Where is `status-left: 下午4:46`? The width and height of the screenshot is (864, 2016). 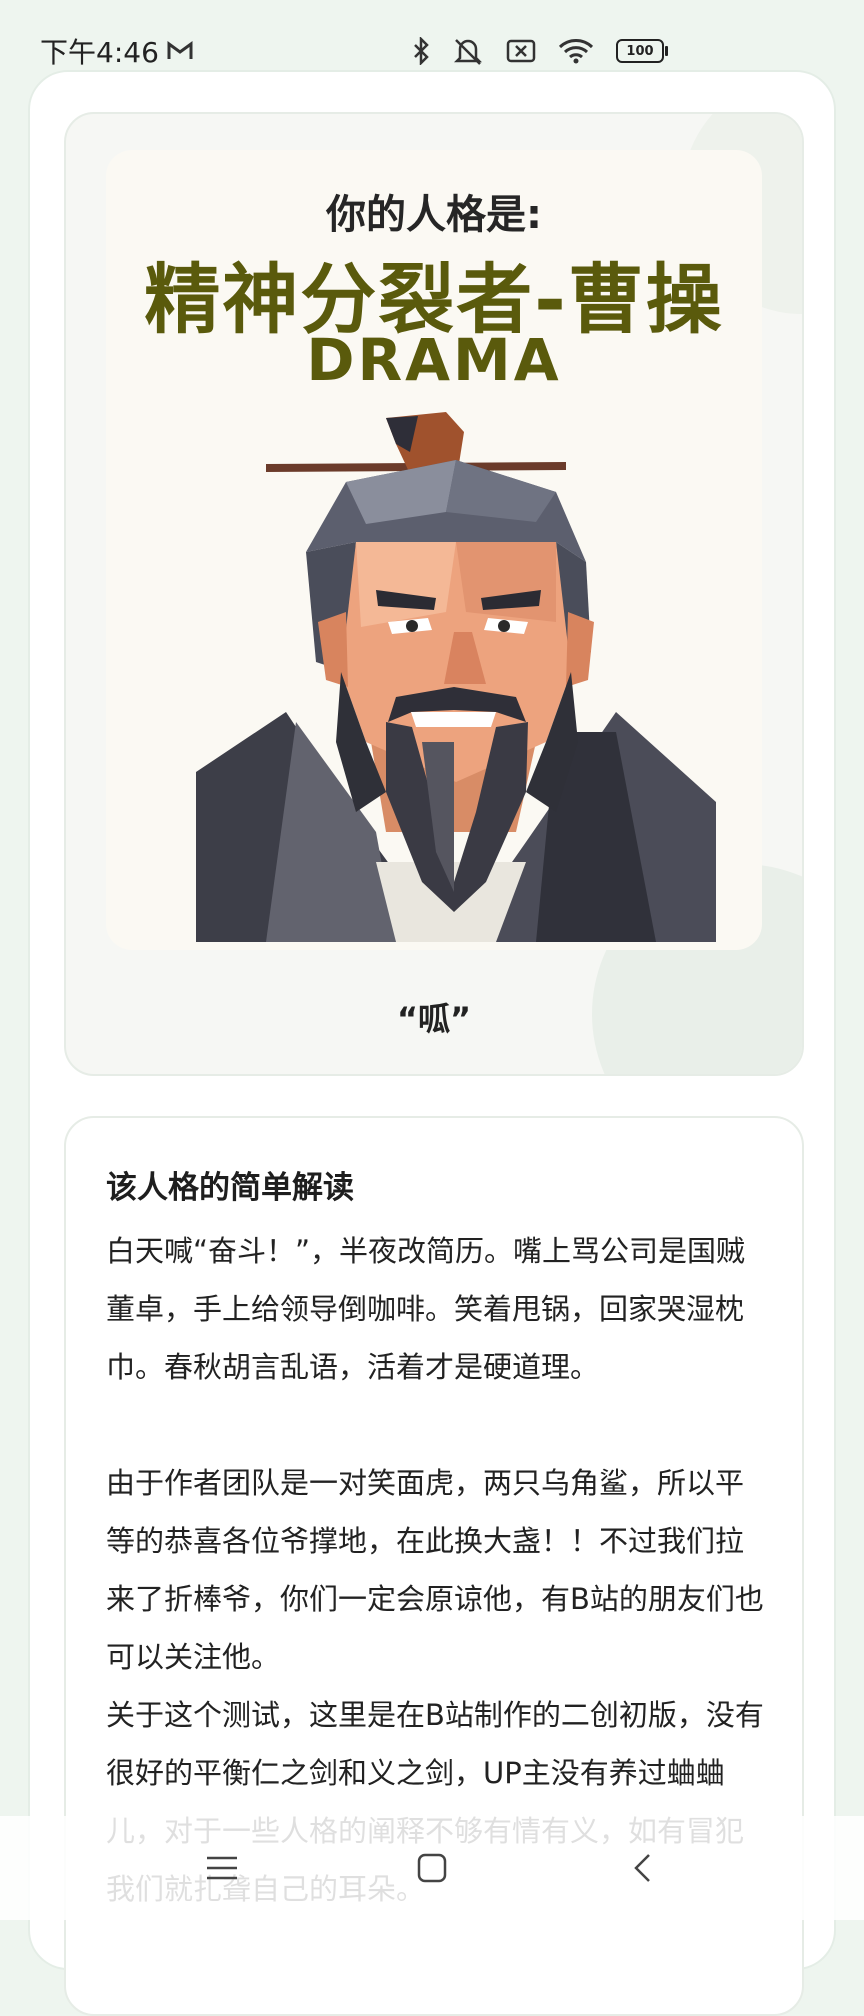
status-left: 下午4:46 is located at coordinates (116, 51).